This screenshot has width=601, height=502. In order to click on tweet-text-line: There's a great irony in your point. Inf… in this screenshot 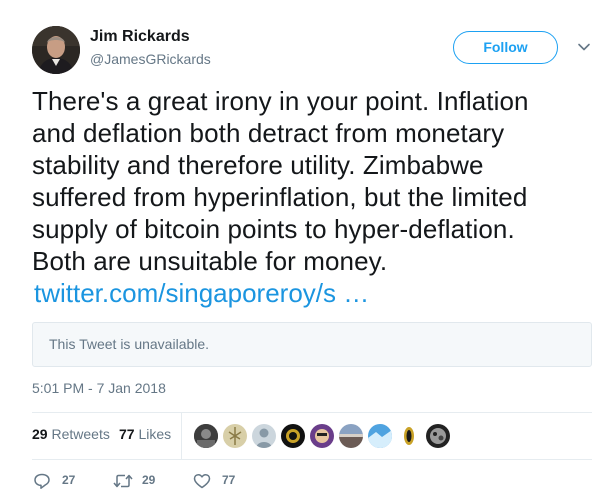, I will do `click(280, 101)`.